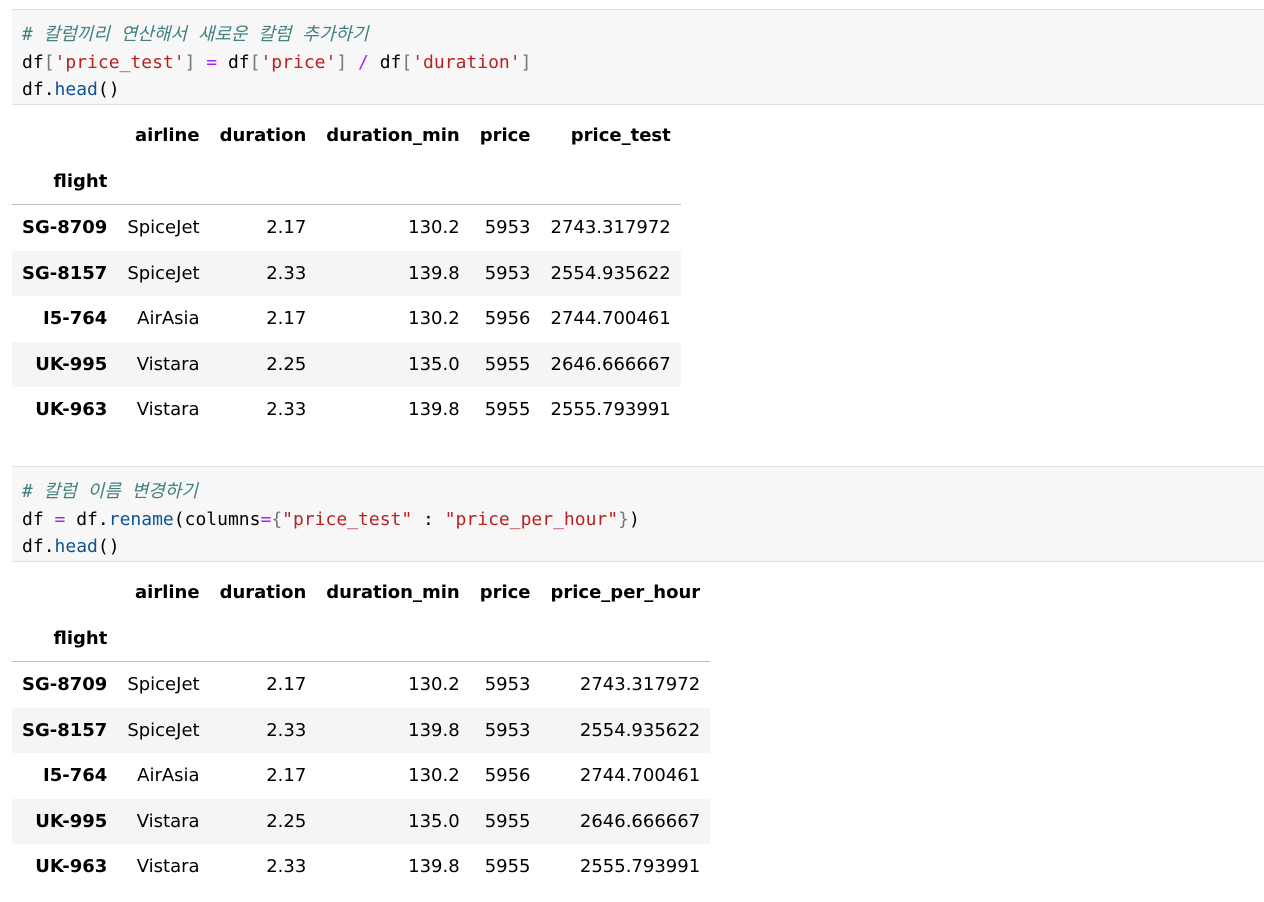 The width and height of the screenshot is (1264, 902). Describe the element at coordinates (119, 62) in the screenshot. I see `code-string: 'price_test'` at that location.